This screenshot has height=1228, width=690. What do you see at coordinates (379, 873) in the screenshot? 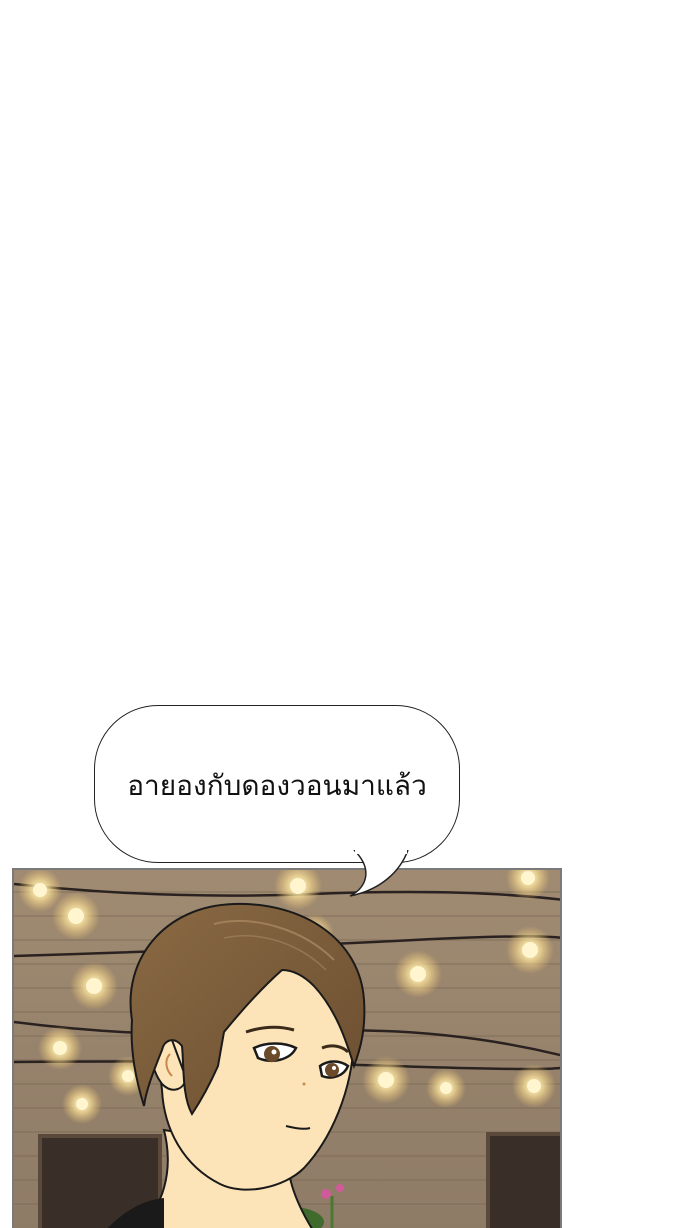
I see `speech-bubble-tail` at bounding box center [379, 873].